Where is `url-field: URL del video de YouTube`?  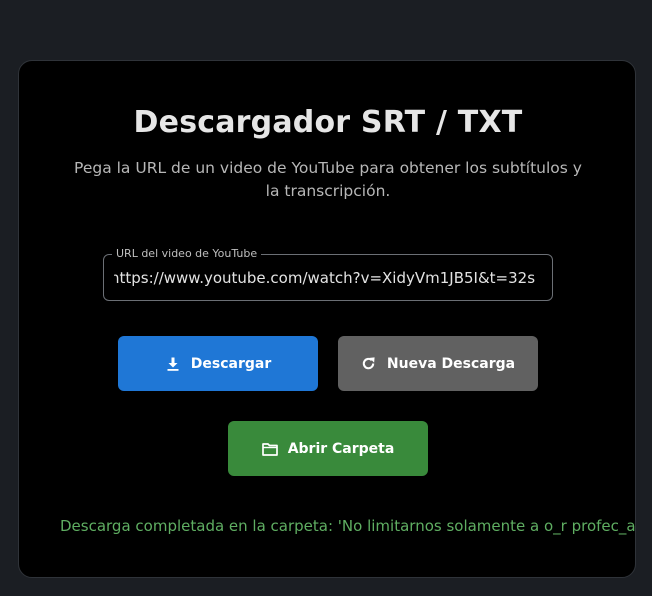 url-field: URL del video de YouTube is located at coordinates (328, 274).